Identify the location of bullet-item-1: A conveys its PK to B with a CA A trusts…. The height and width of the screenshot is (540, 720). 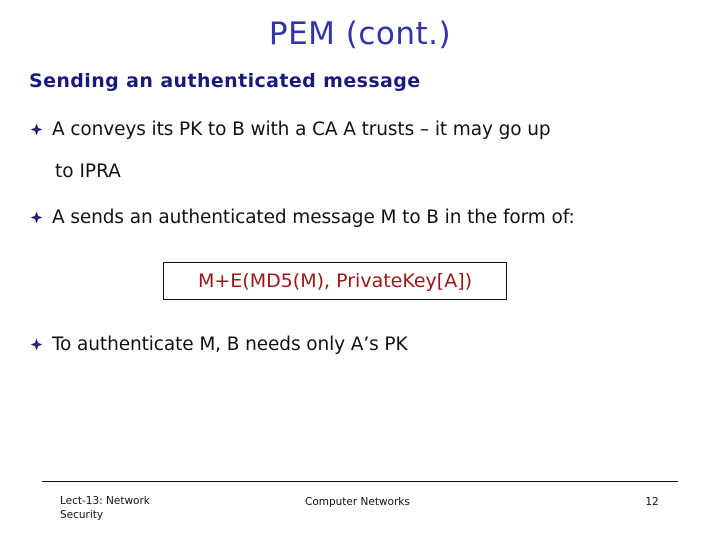
(290, 129).